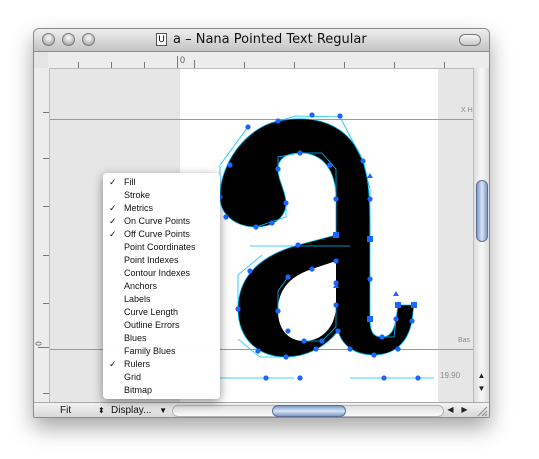 The image size is (539, 459). I want to click on display-popup-button: Display... ▼, so click(139, 410).